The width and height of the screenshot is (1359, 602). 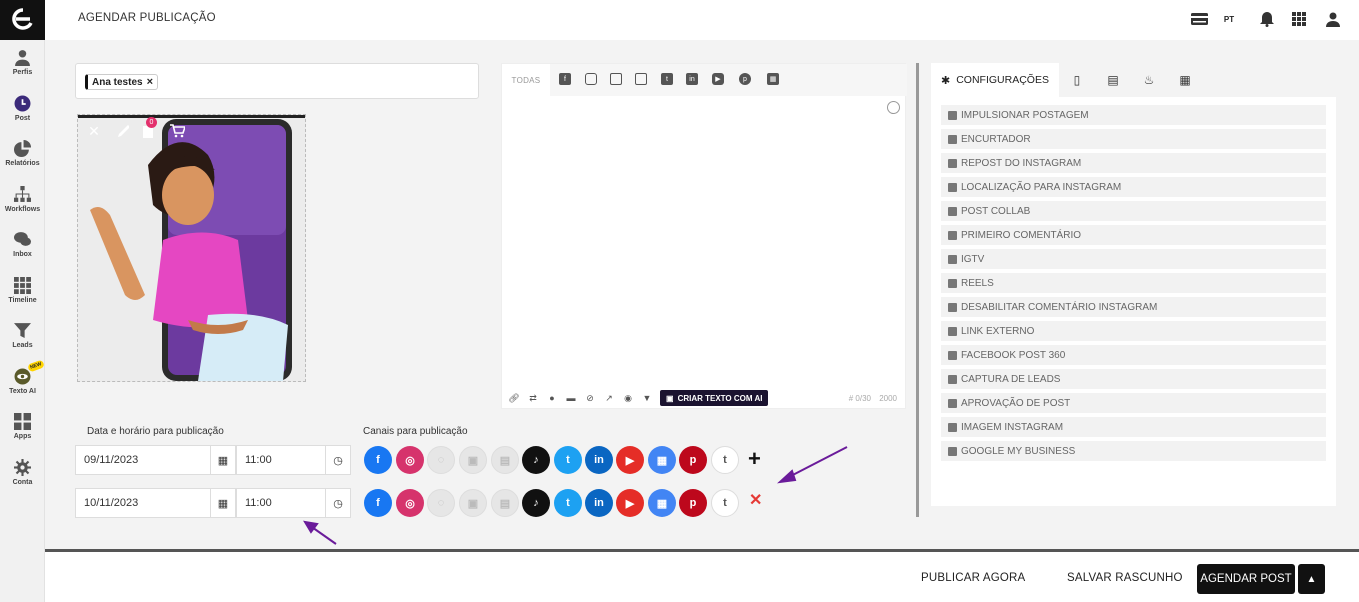 What do you see at coordinates (94, 131) in the screenshot?
I see `remove-media-icon: ✕` at bounding box center [94, 131].